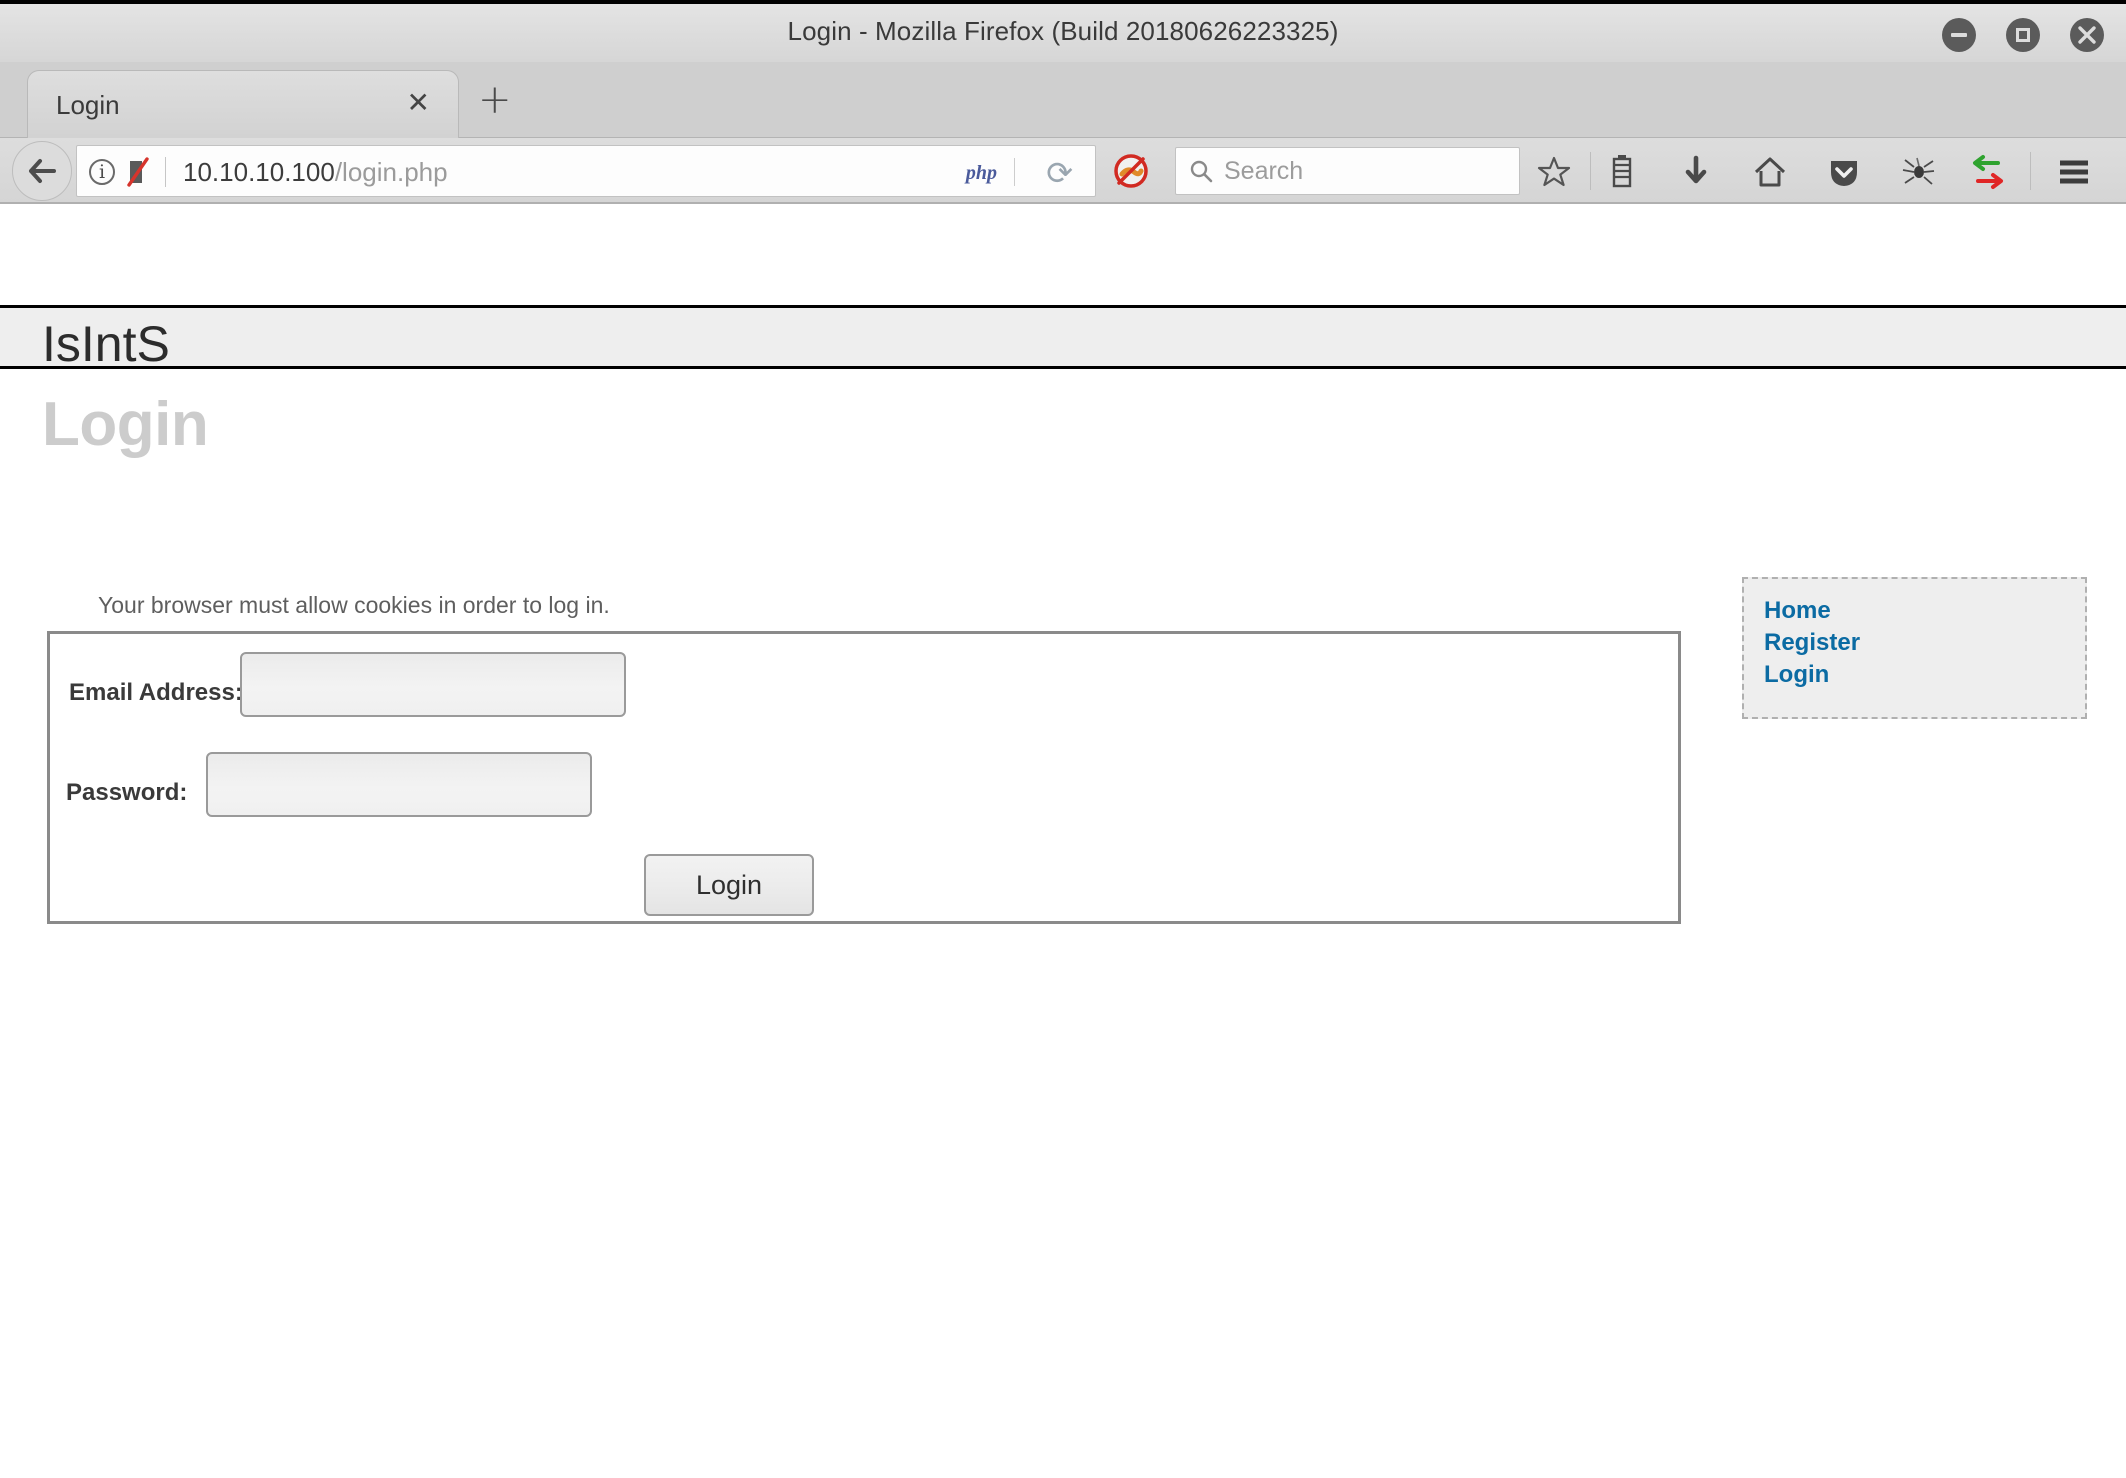  Describe the element at coordinates (1590, 171) in the screenshot. I see `toolbar-separator` at that location.